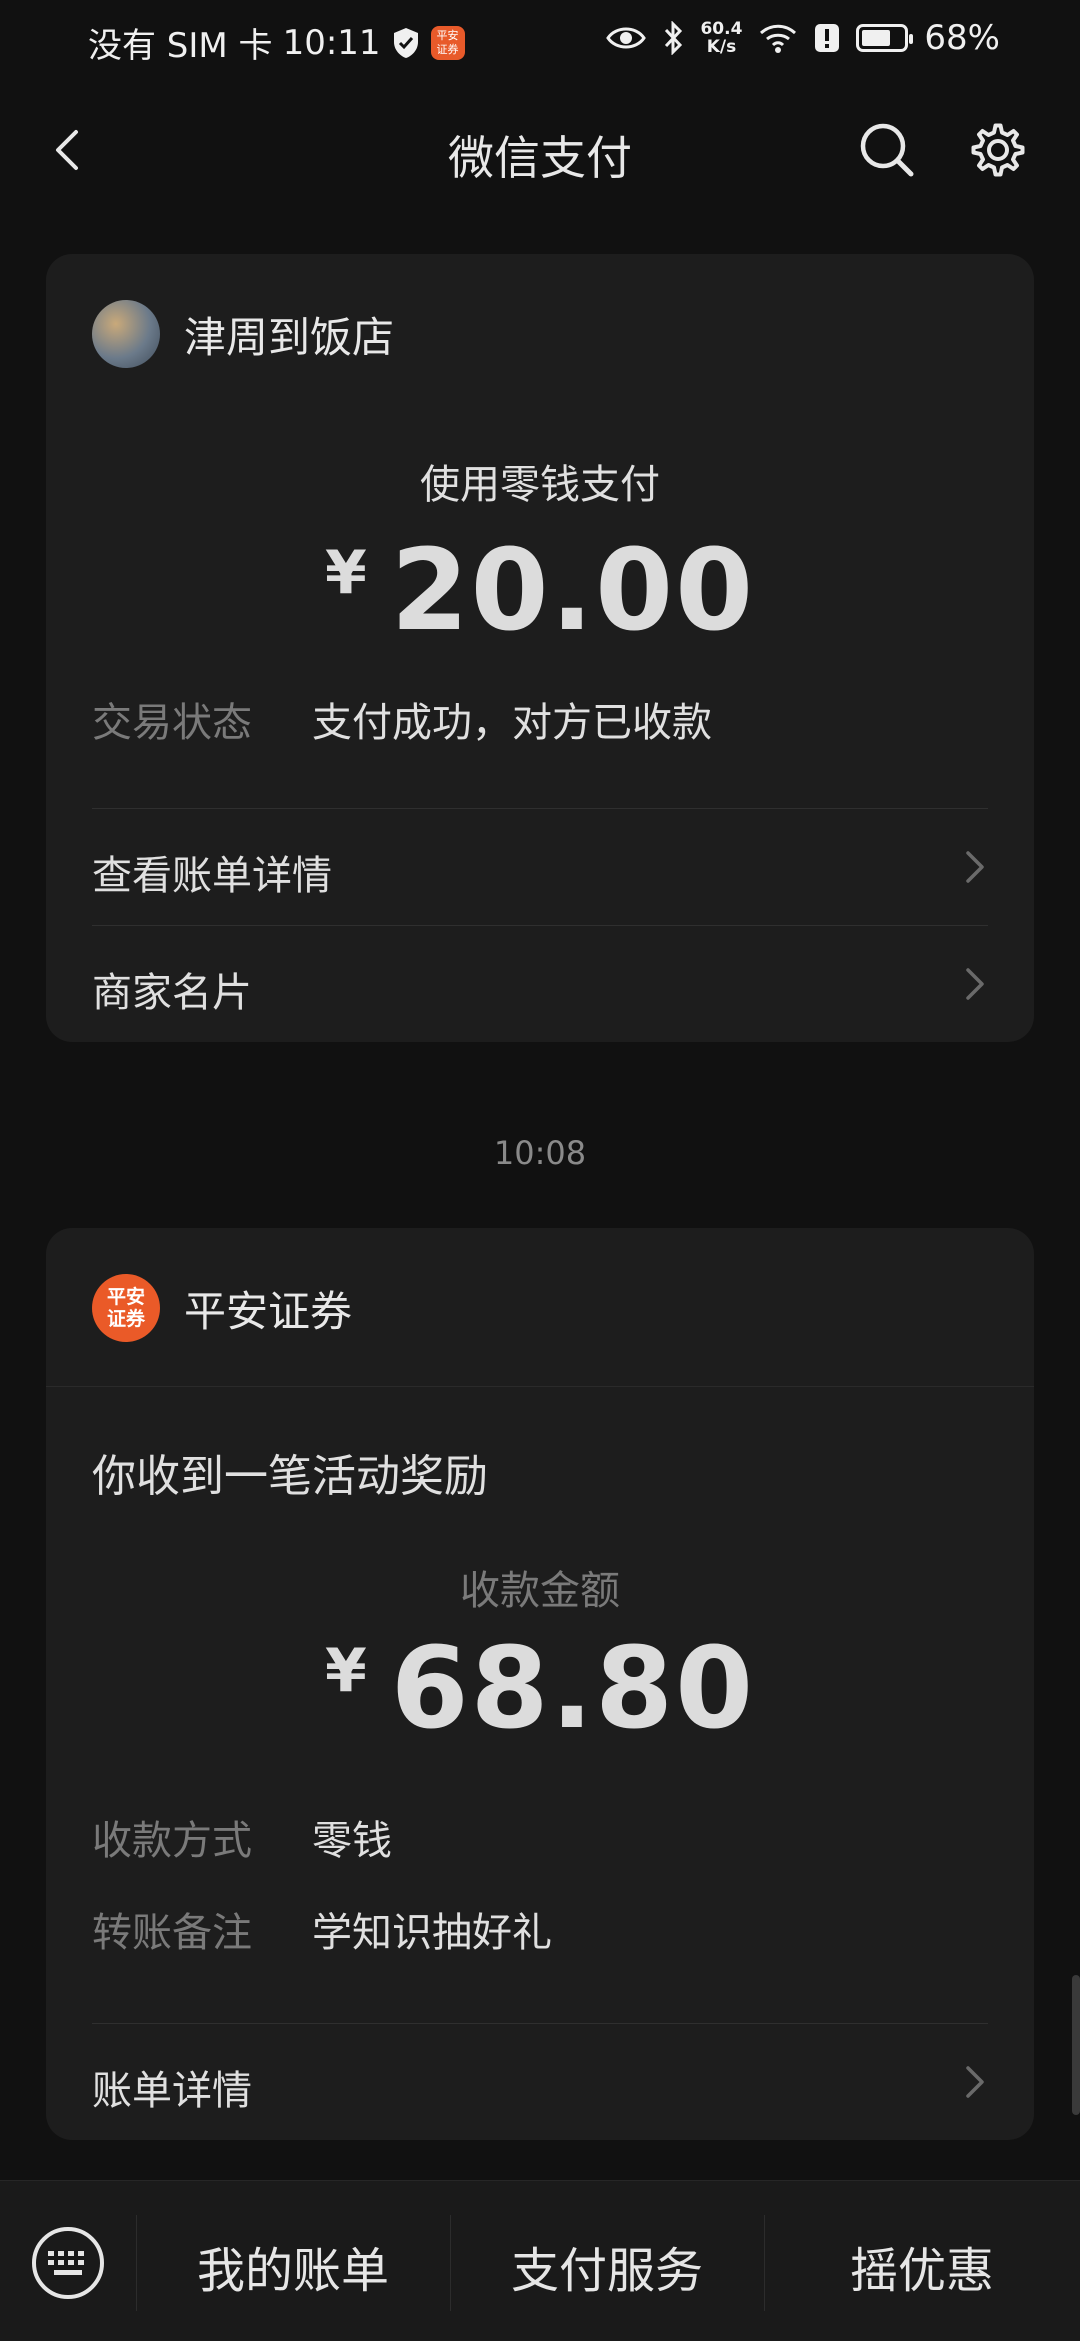 Image resolution: width=1080 pixels, height=2341 pixels. I want to click on bluetooth-icon, so click(674, 38).